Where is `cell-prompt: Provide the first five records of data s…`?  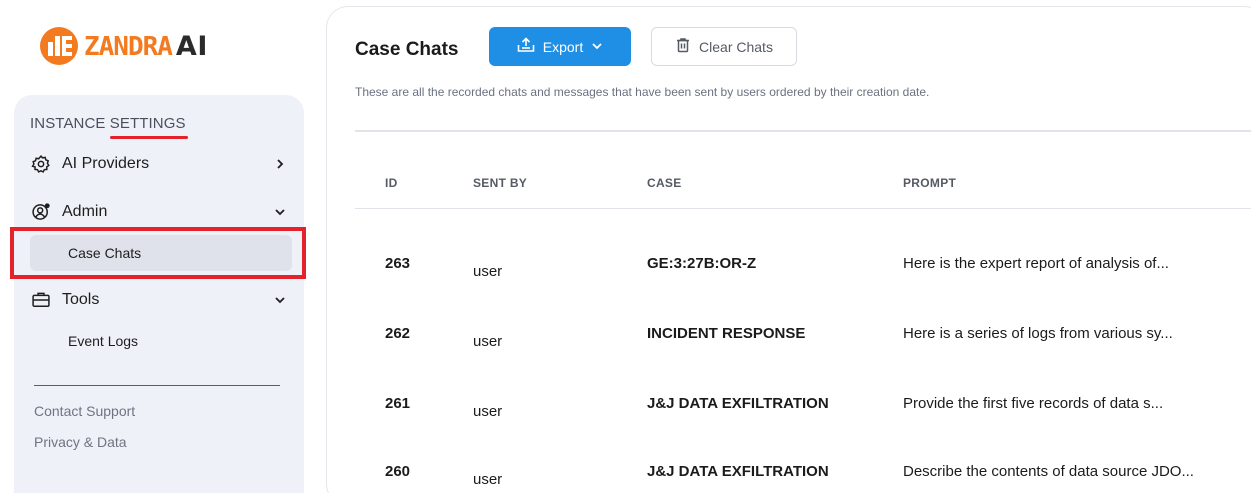 cell-prompt: Provide the first five records of data s… is located at coordinates (1033, 403).